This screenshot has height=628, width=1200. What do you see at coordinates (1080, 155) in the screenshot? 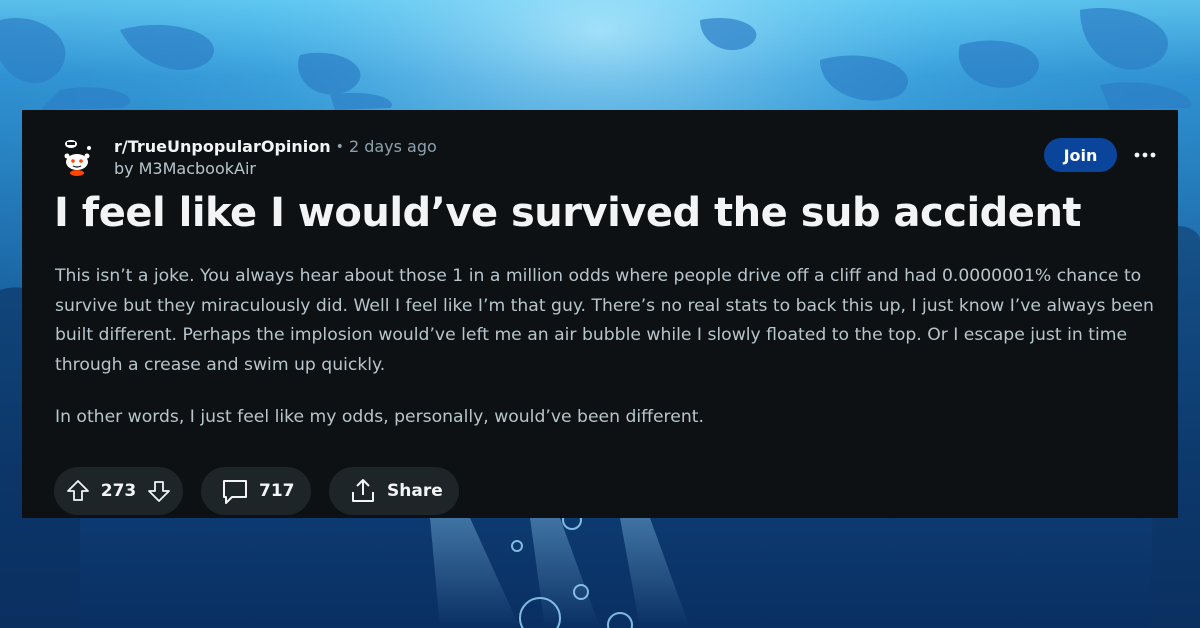
I see `join-button: Join` at bounding box center [1080, 155].